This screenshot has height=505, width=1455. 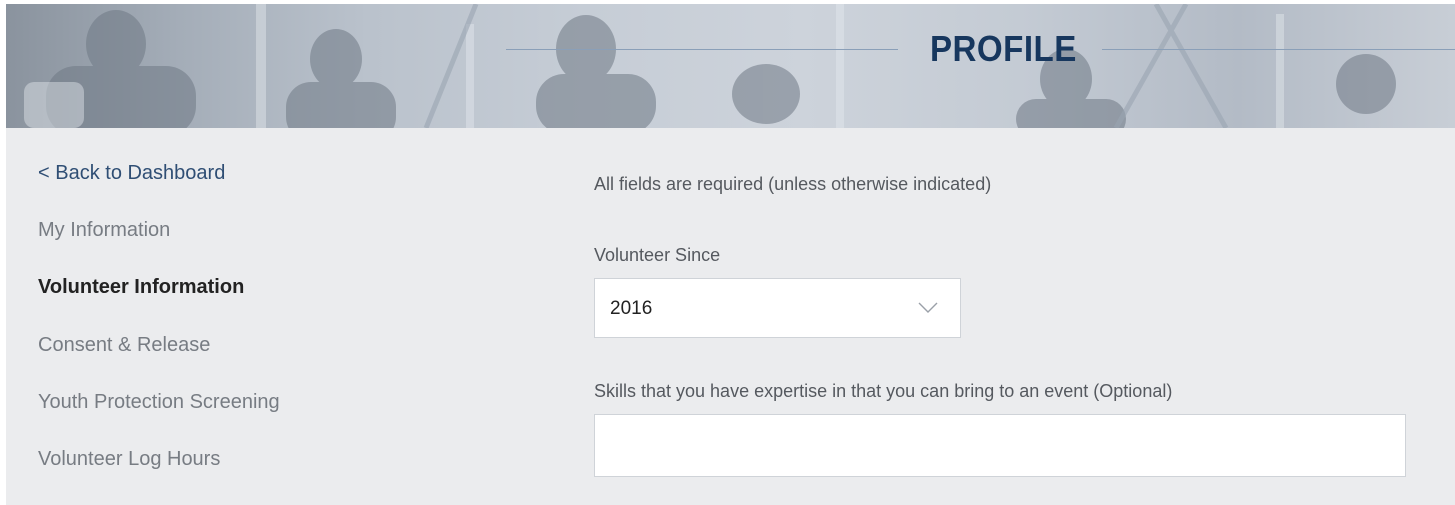 What do you see at coordinates (124, 345) in the screenshot?
I see `sidebar-item-consent-release: Consent & Release` at bounding box center [124, 345].